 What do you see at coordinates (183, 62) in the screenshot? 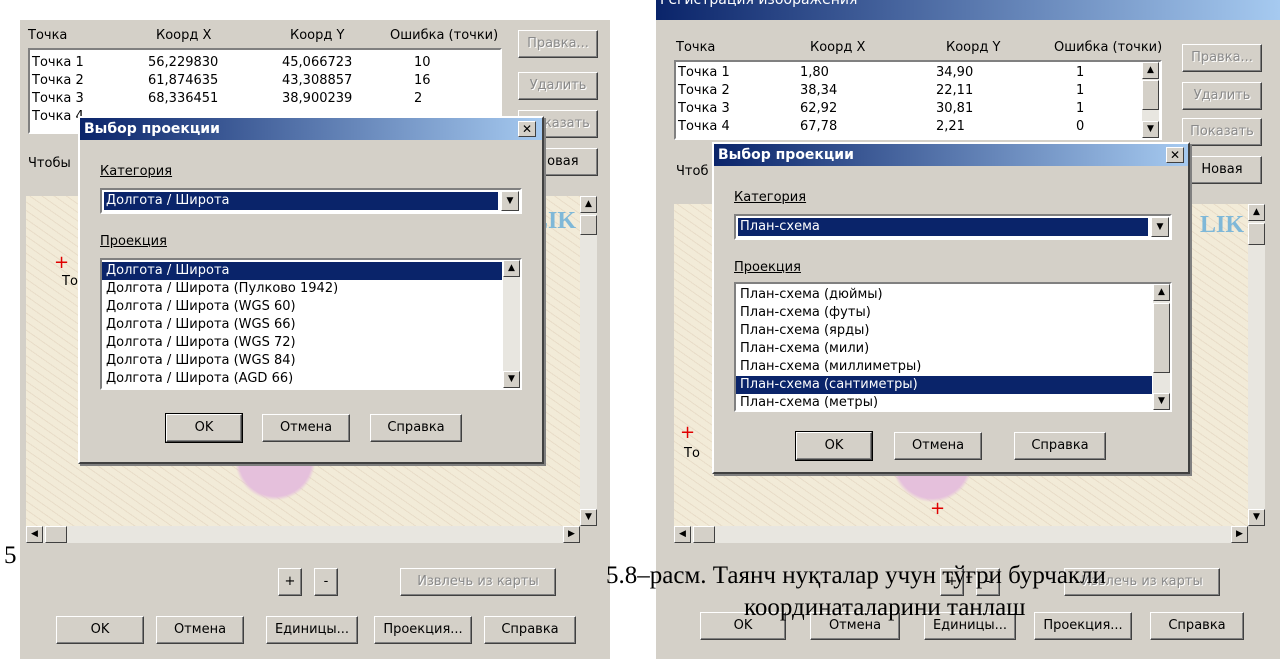
I see `cell-coord-x: 56,229830` at bounding box center [183, 62].